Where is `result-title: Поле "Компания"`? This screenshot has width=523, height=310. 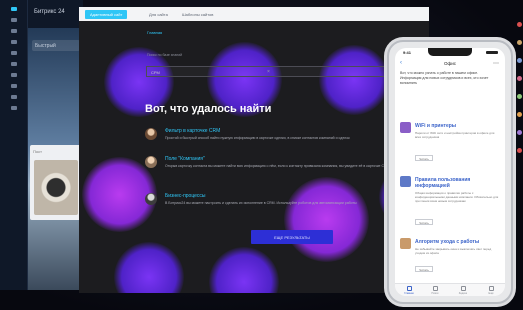
result-title: Поле "Компания" is located at coordinates (185, 159).